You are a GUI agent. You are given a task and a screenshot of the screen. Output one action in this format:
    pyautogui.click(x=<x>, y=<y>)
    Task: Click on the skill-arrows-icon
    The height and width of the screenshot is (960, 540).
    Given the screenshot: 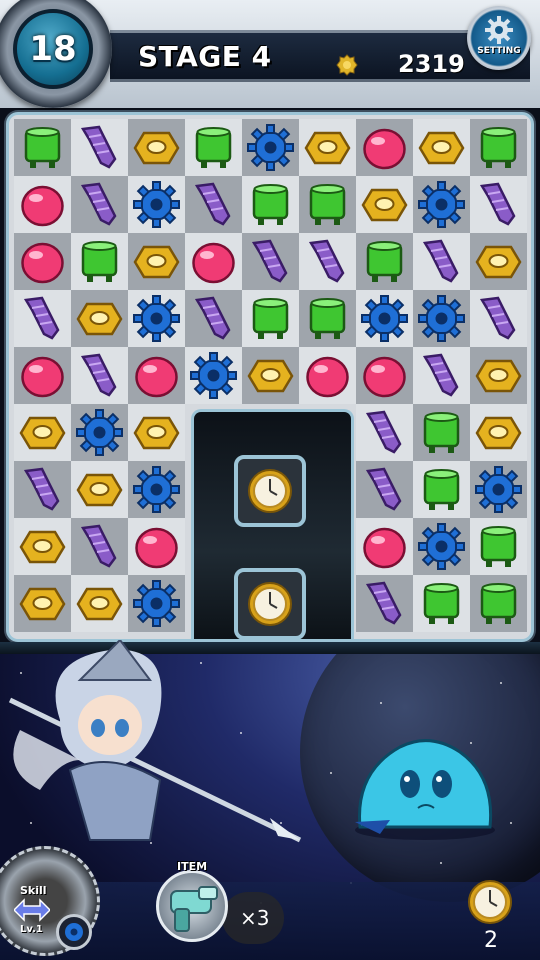 What is the action you would take?
    pyautogui.click(x=32, y=910)
    